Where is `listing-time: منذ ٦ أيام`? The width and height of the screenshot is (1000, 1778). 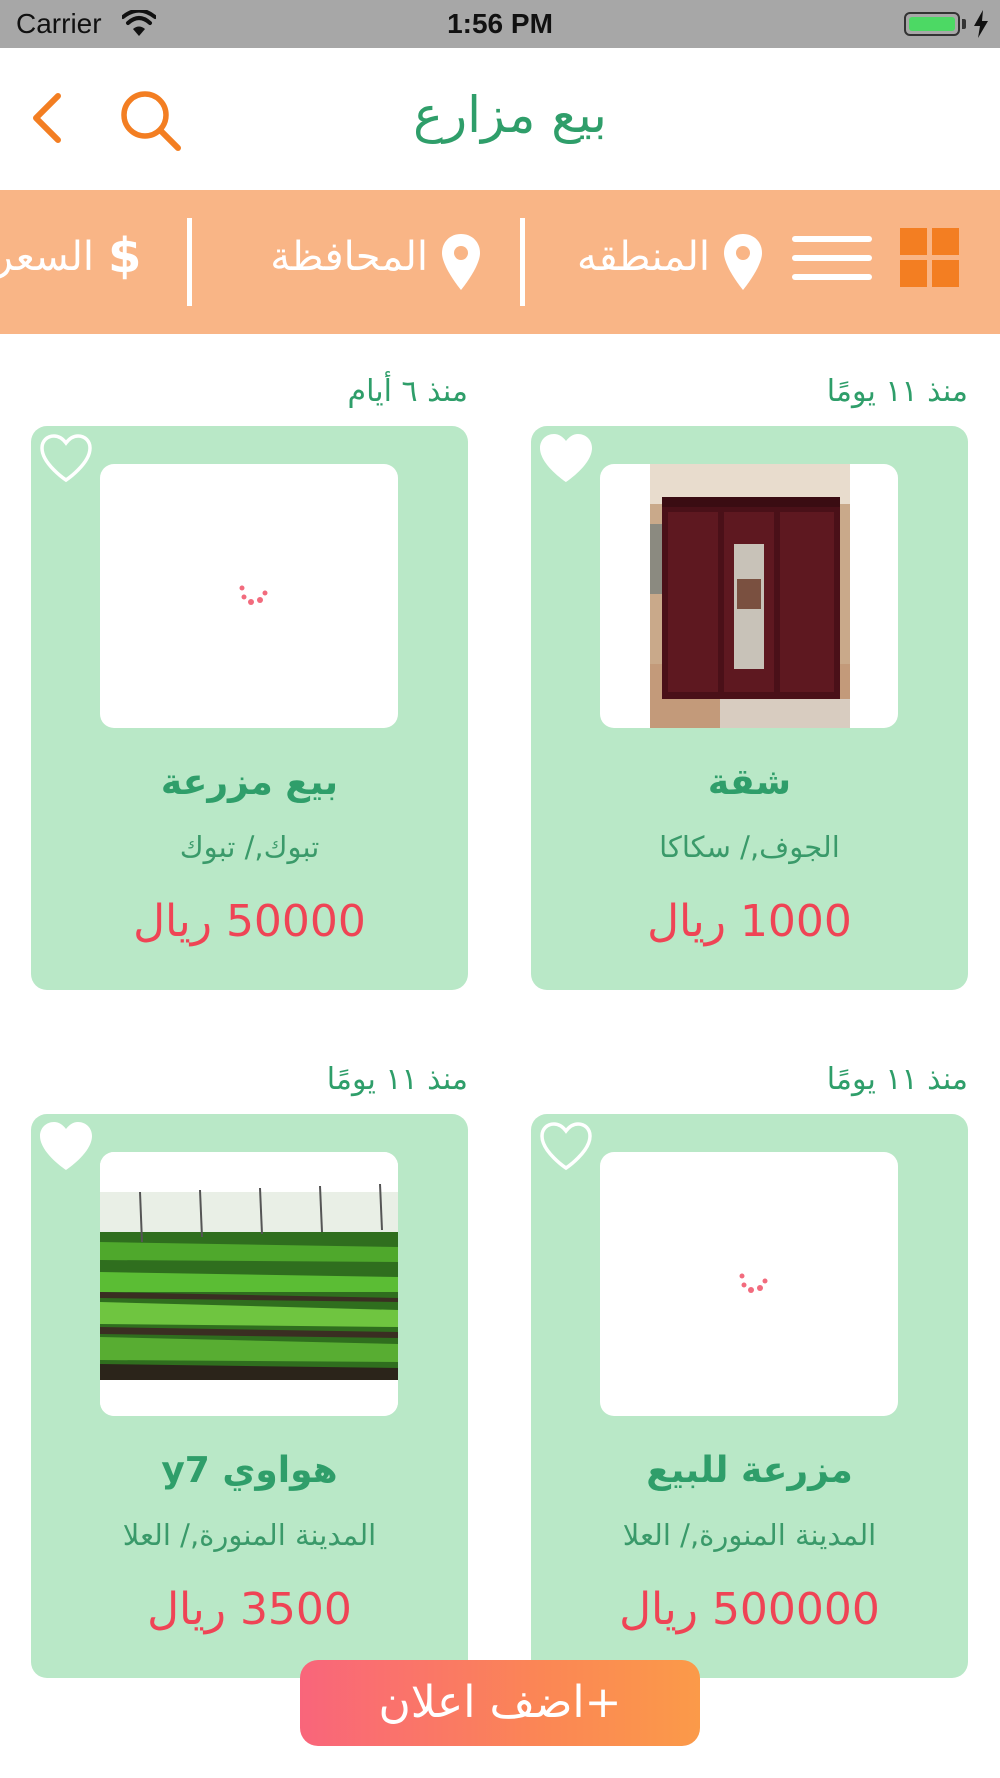
listing-time: منذ ٦ أيام is located at coordinates (407, 391).